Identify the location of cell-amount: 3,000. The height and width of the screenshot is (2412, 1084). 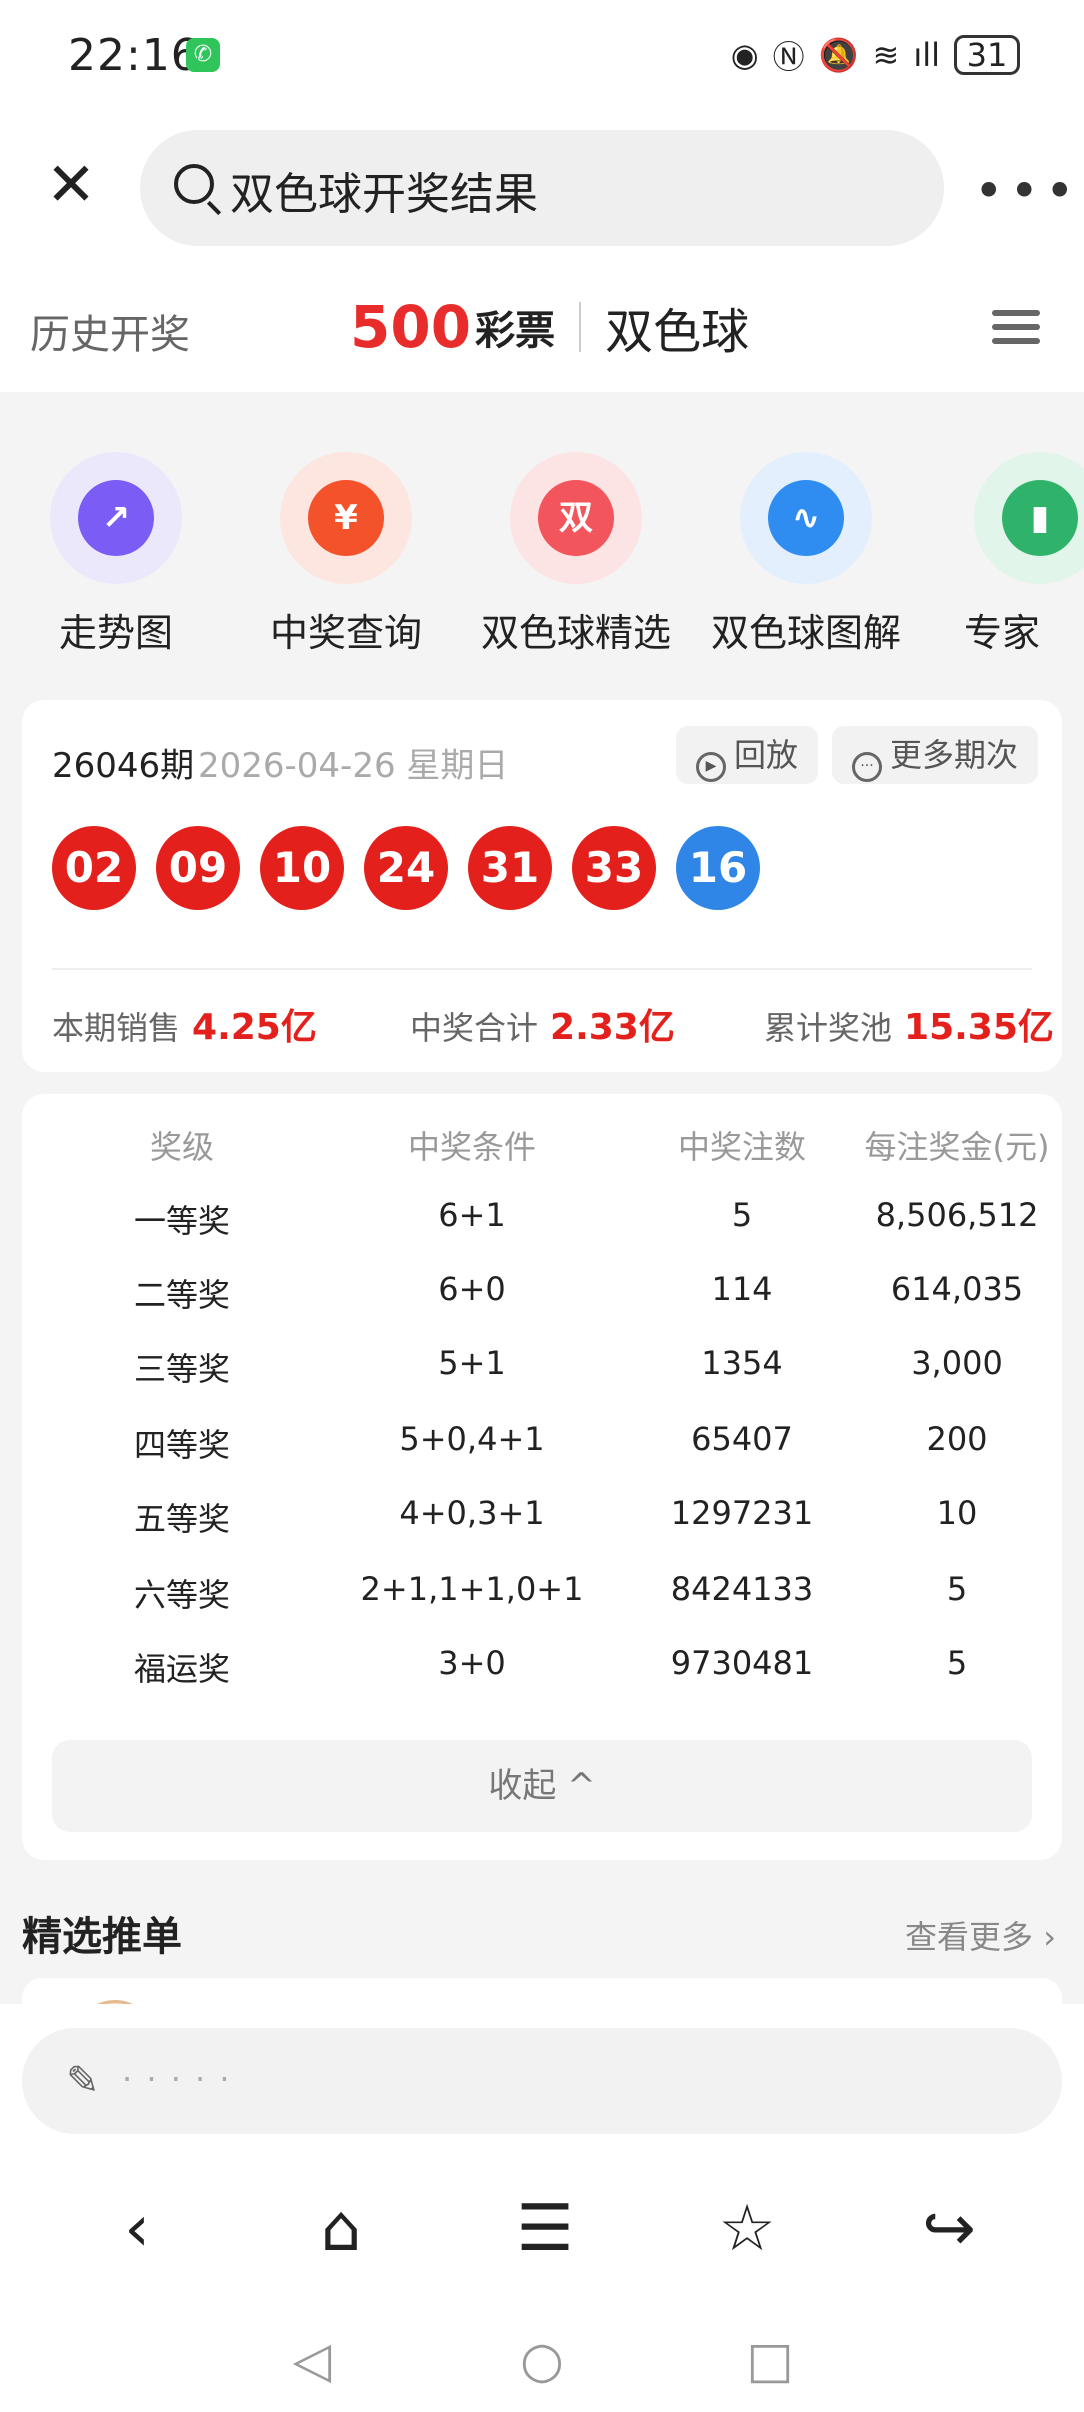
(957, 1363).